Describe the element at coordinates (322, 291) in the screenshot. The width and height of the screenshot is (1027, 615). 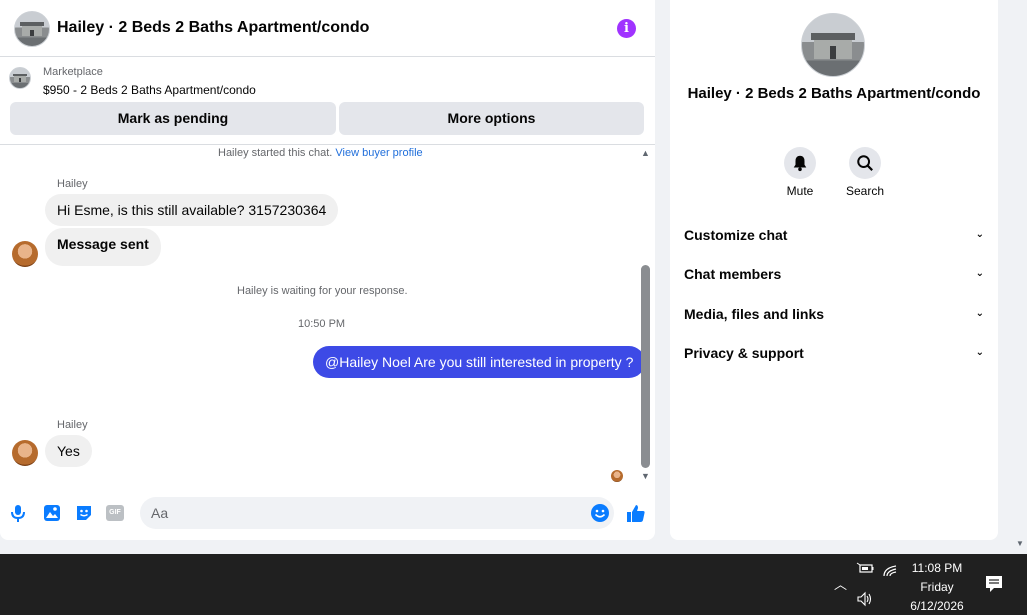
I see `waiting-notice: Hailey is waiting for your response.` at that location.